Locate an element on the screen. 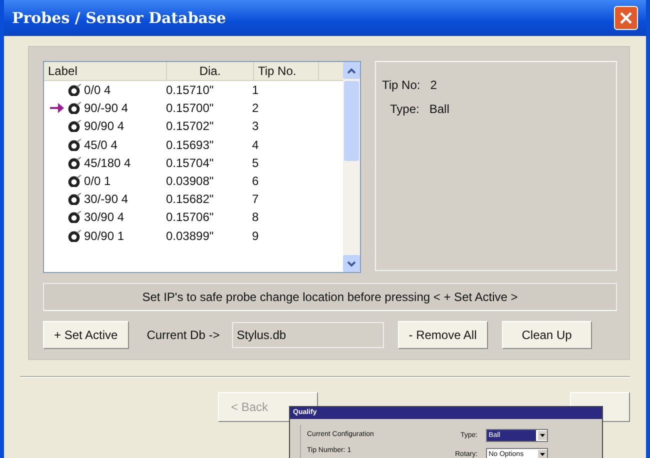 The image size is (650, 458). table-cell-text: 0.15700" is located at coordinates (190, 108).